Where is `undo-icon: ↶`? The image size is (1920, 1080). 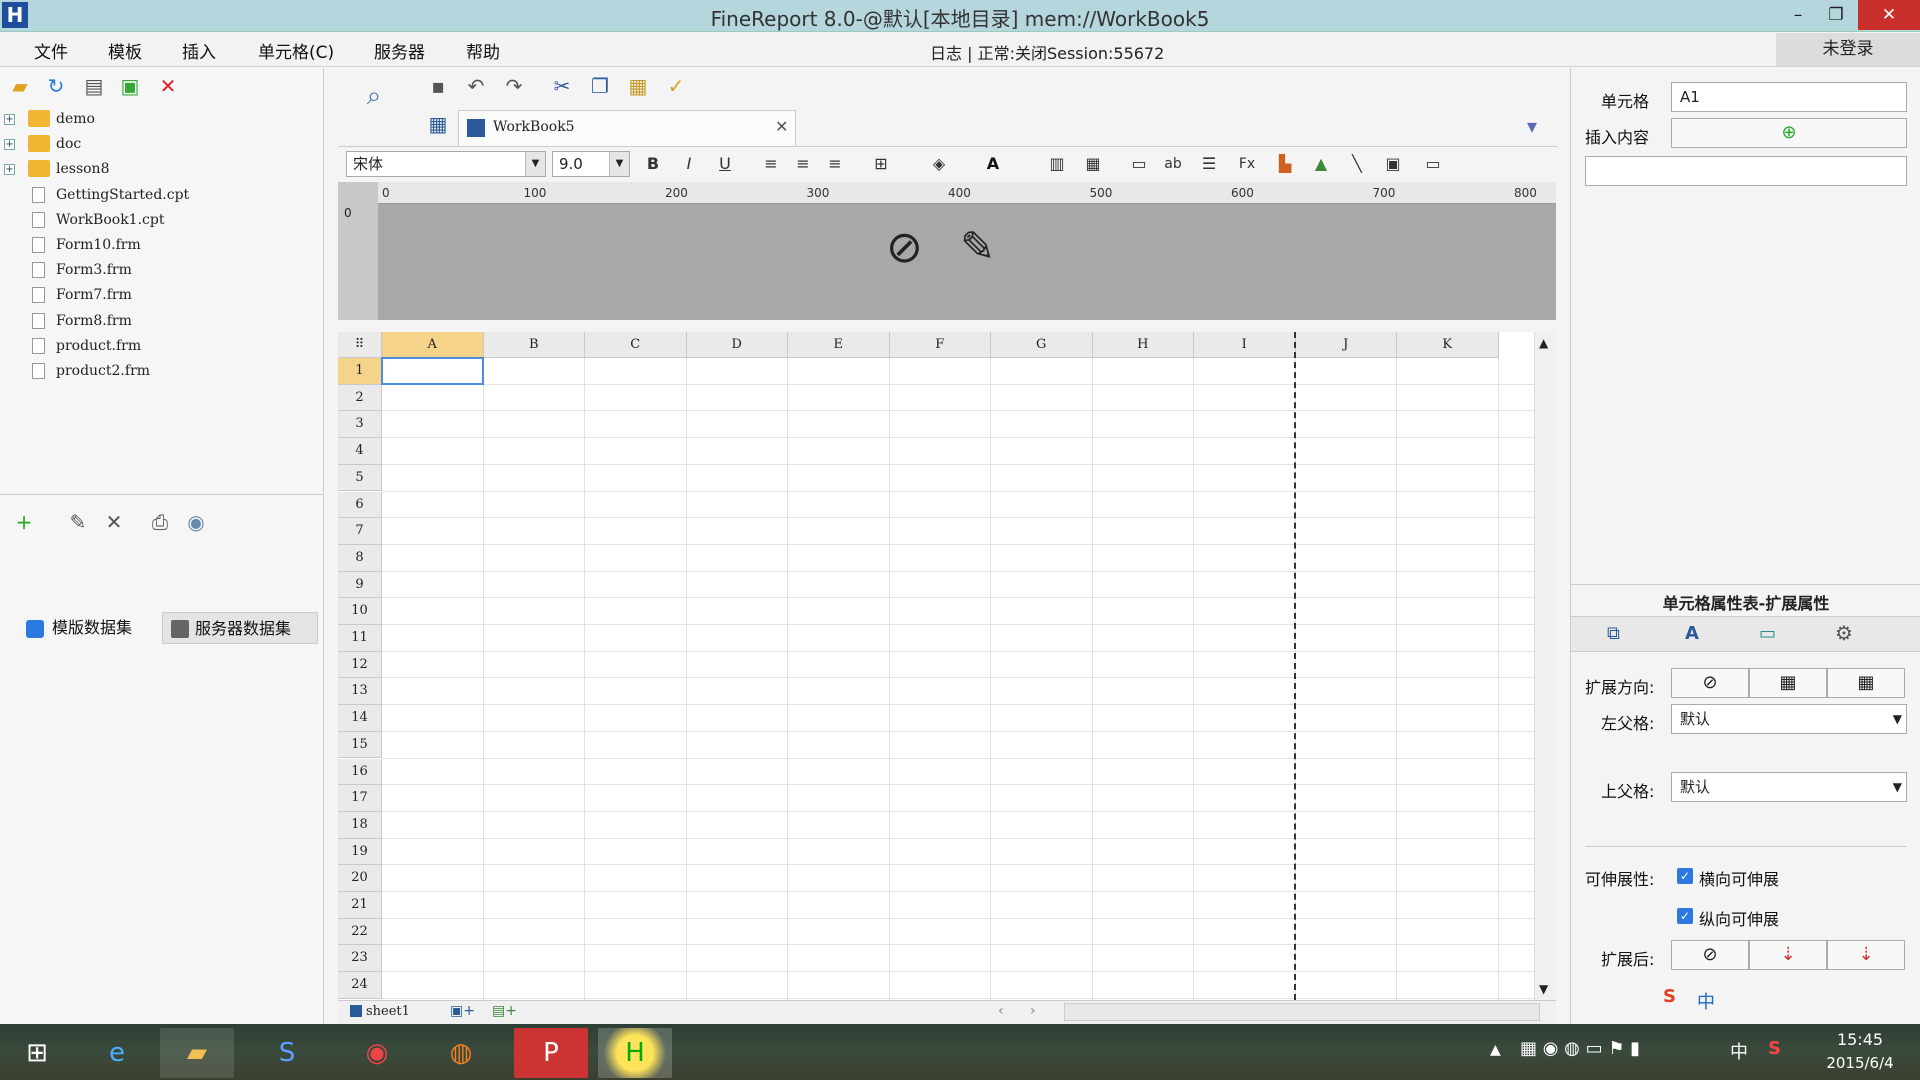
undo-icon: ↶ is located at coordinates (476, 86).